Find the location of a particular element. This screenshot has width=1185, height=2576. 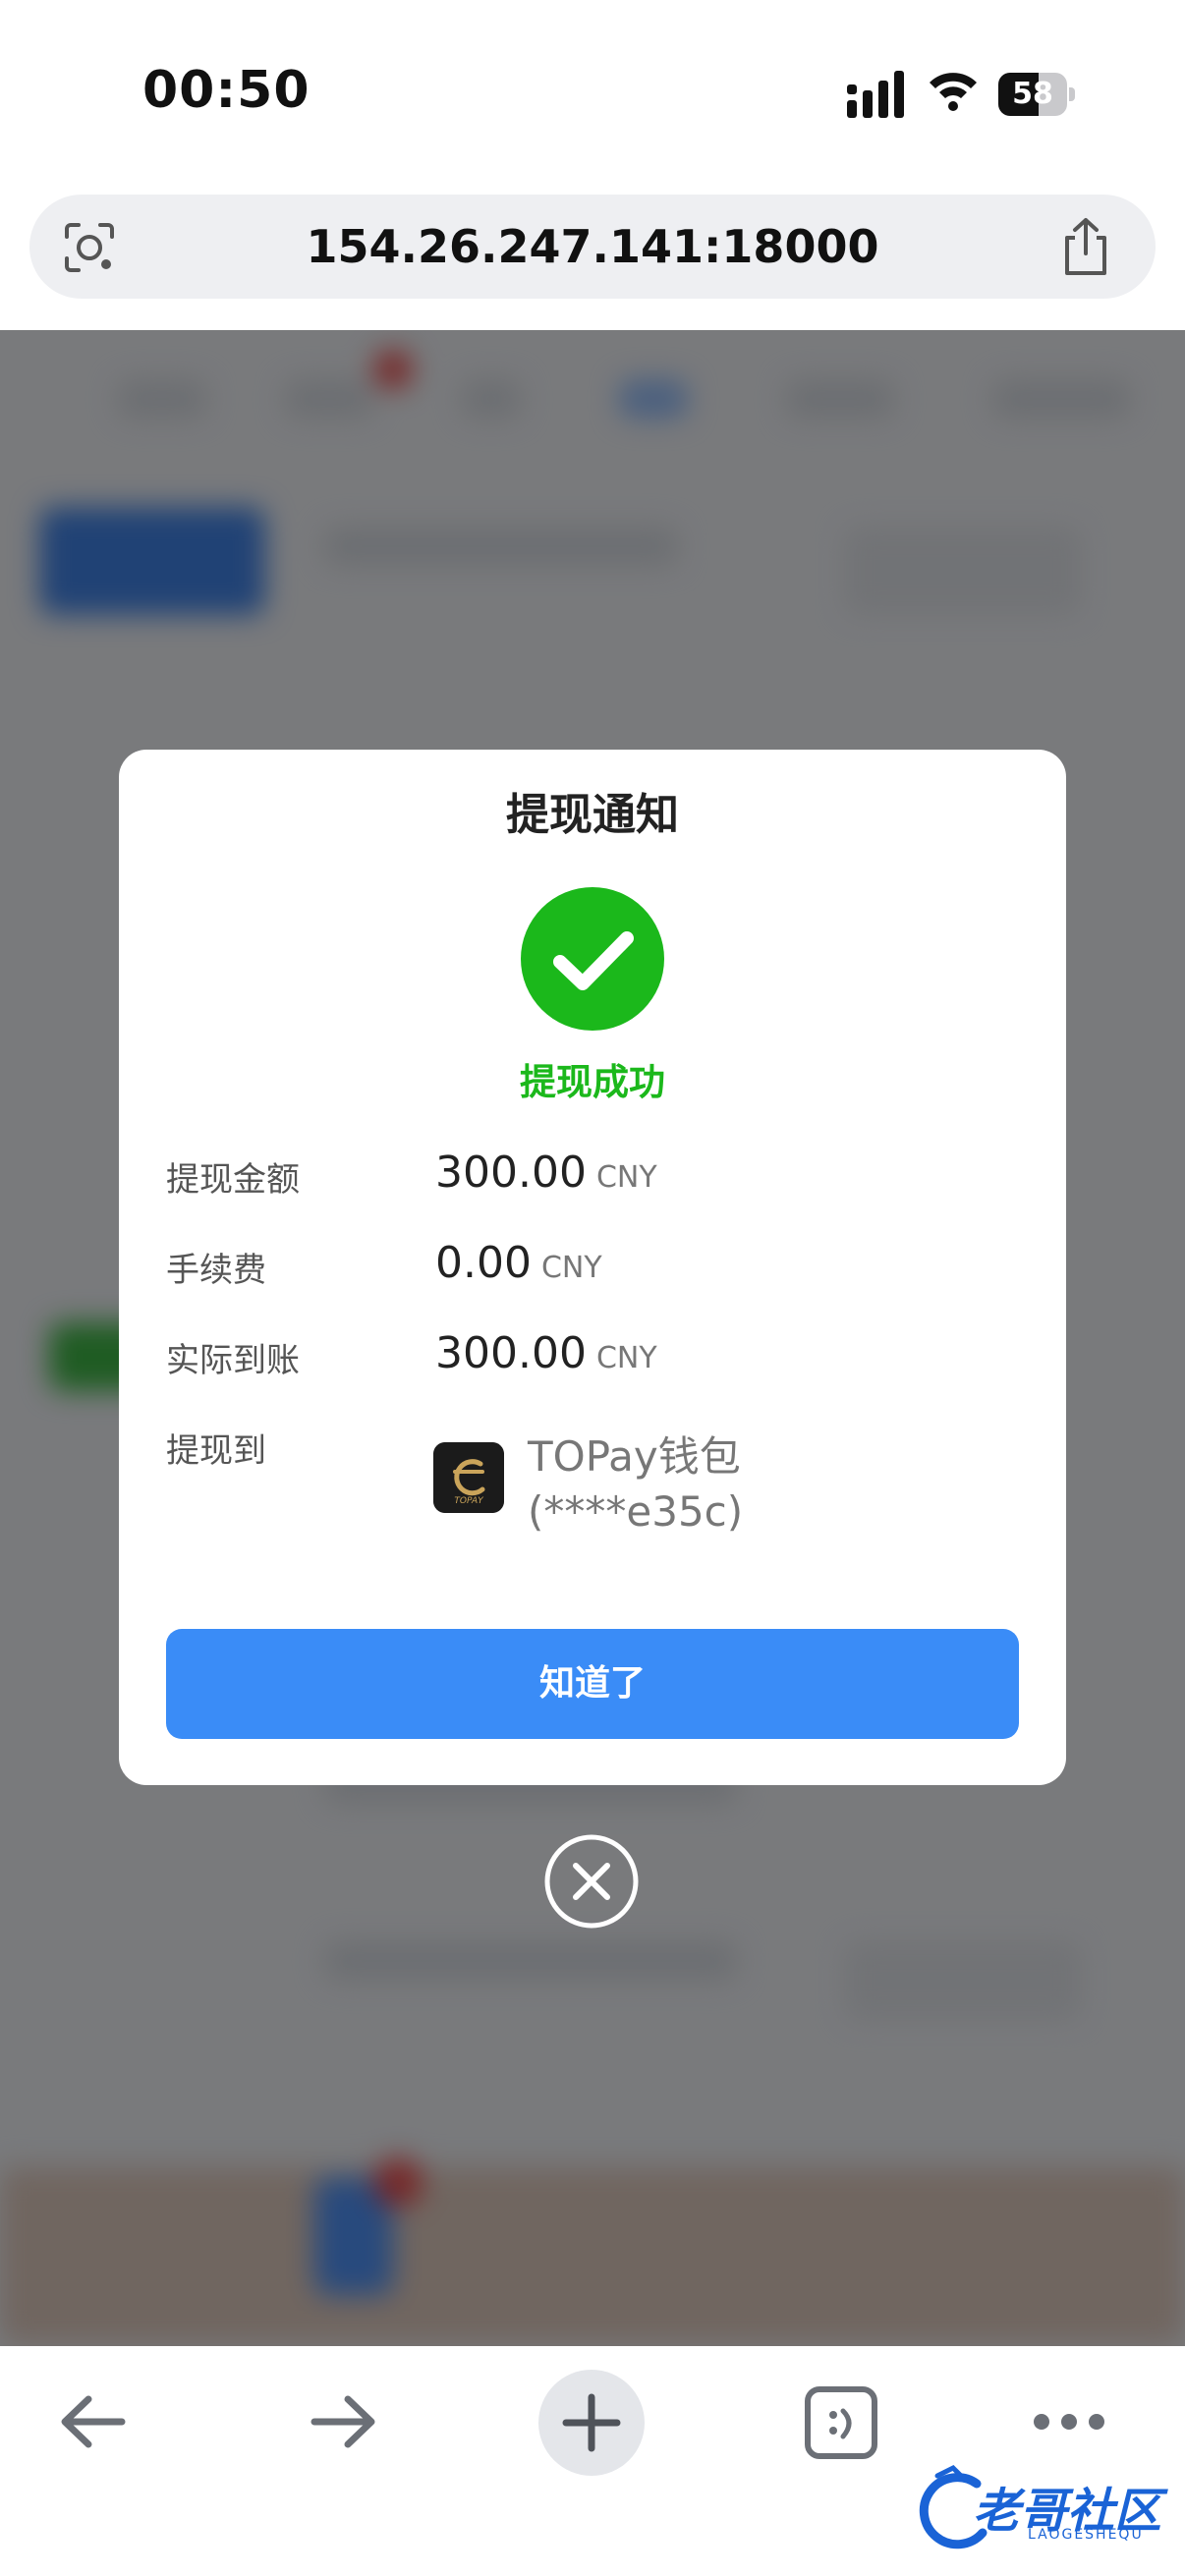

received-label: 实际到账 is located at coordinates (233, 1360).